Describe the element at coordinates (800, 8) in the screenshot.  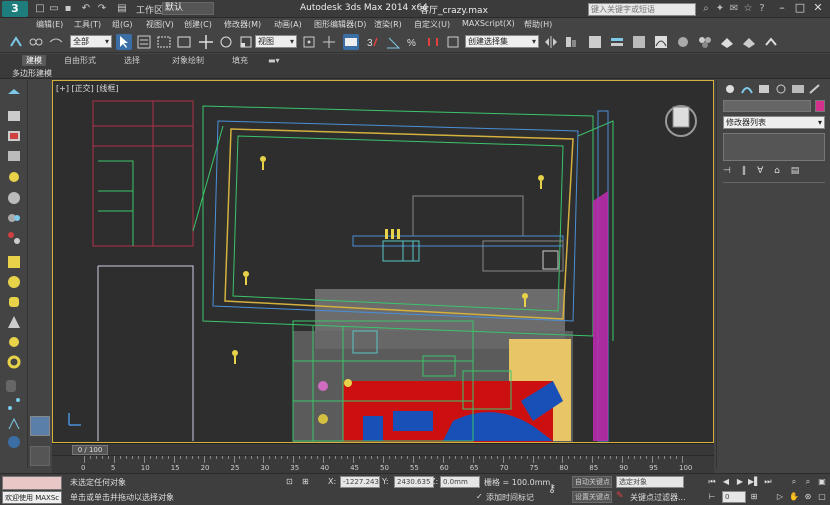
I see `maximize-button: □` at that location.